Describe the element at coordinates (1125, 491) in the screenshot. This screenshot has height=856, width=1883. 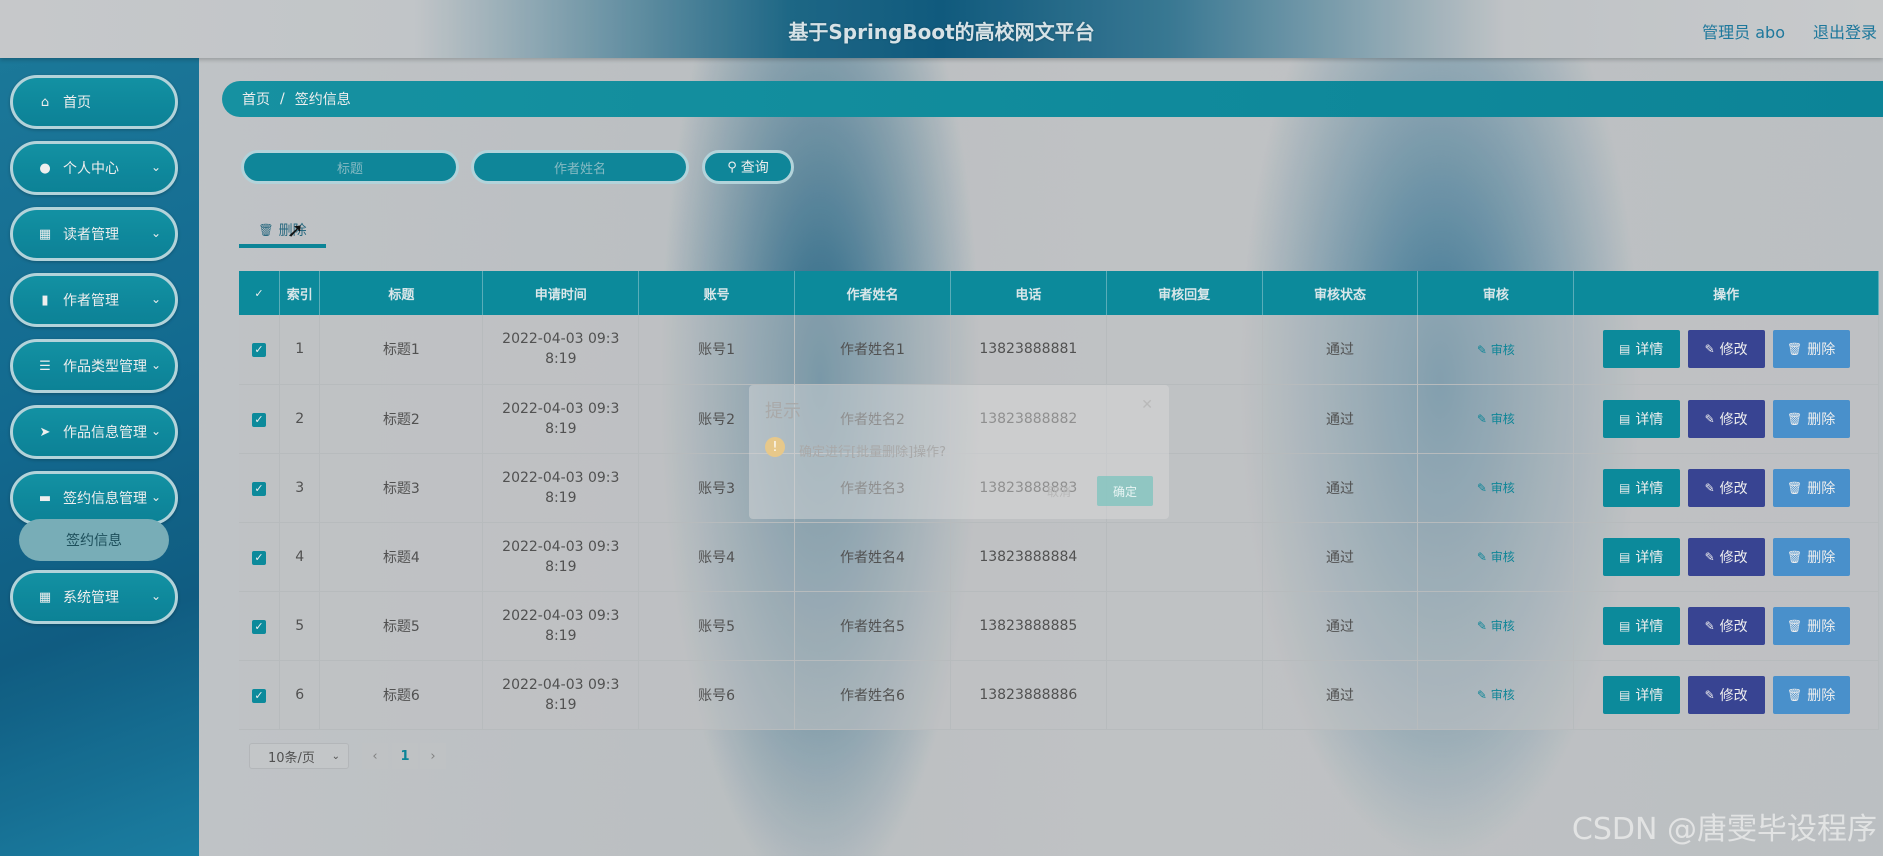
I see `dialog-confirm-button: 确定` at that location.